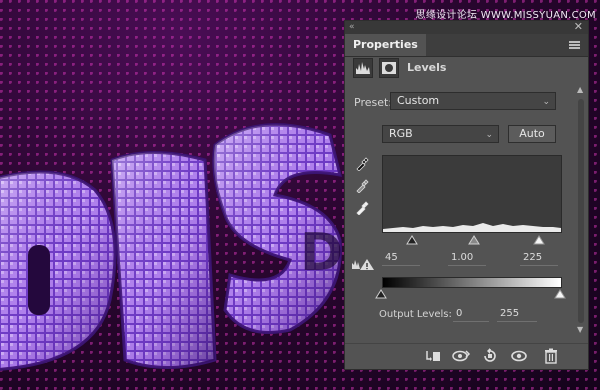  Describe the element at coordinates (466, 27) in the screenshot. I see `panel-titlebar: « ✕` at that location.